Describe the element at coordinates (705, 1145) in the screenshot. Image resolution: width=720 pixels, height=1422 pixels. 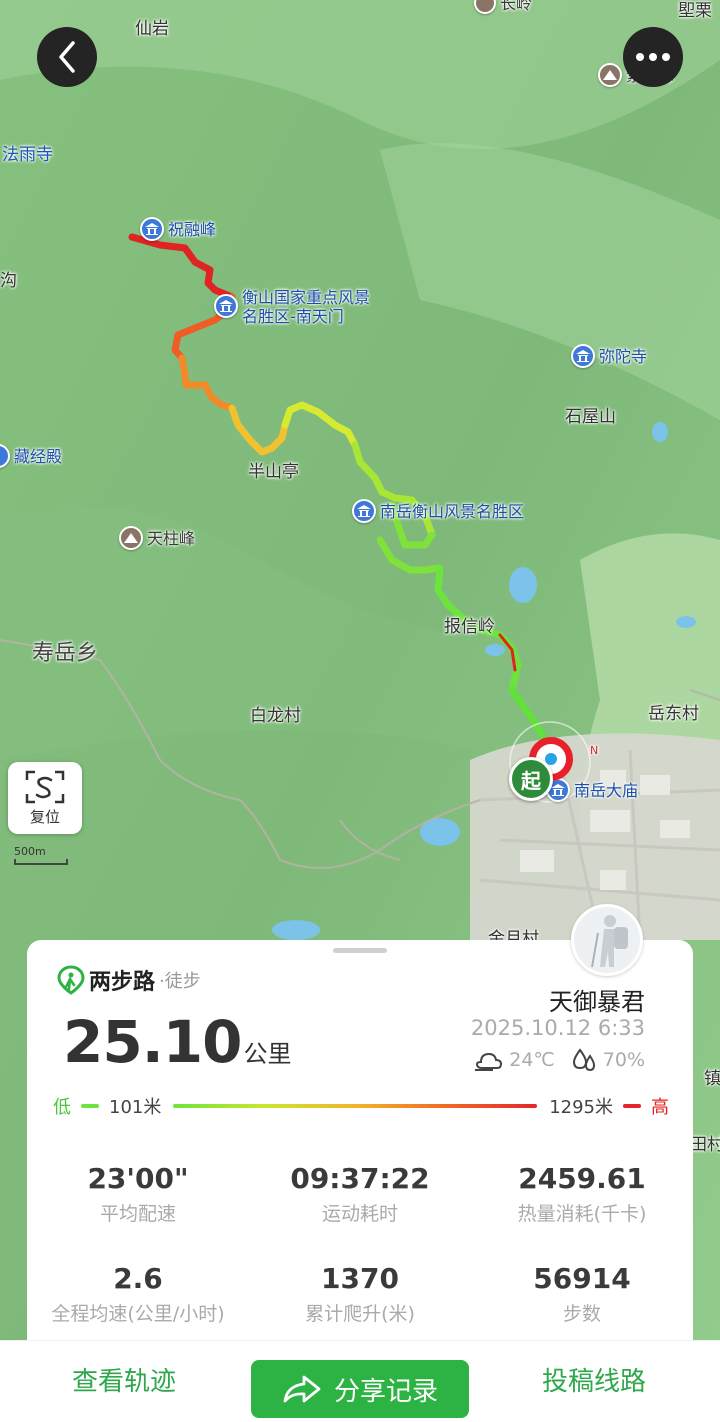
I see `map-label-tian: 田村` at that location.